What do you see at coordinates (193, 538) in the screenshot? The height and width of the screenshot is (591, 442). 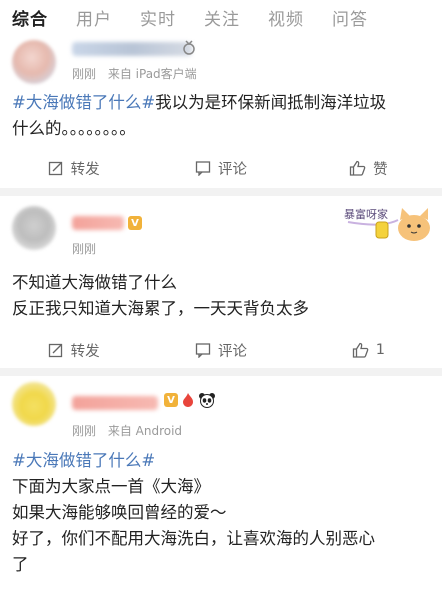 I see `post-text-line: 好了，你们不配用大海洗白，让喜欢海的人别恶心` at bounding box center [193, 538].